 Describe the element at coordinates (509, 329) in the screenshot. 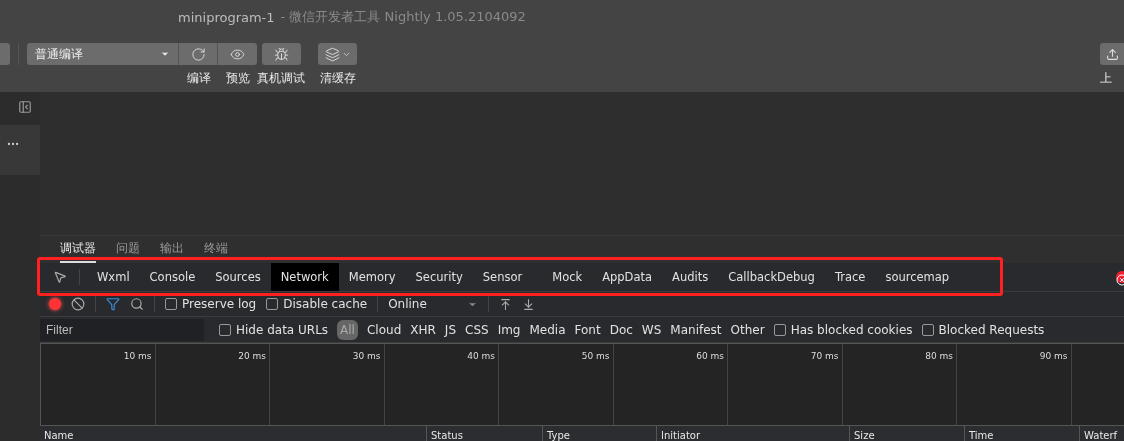

I see `type-filter: Img` at that location.